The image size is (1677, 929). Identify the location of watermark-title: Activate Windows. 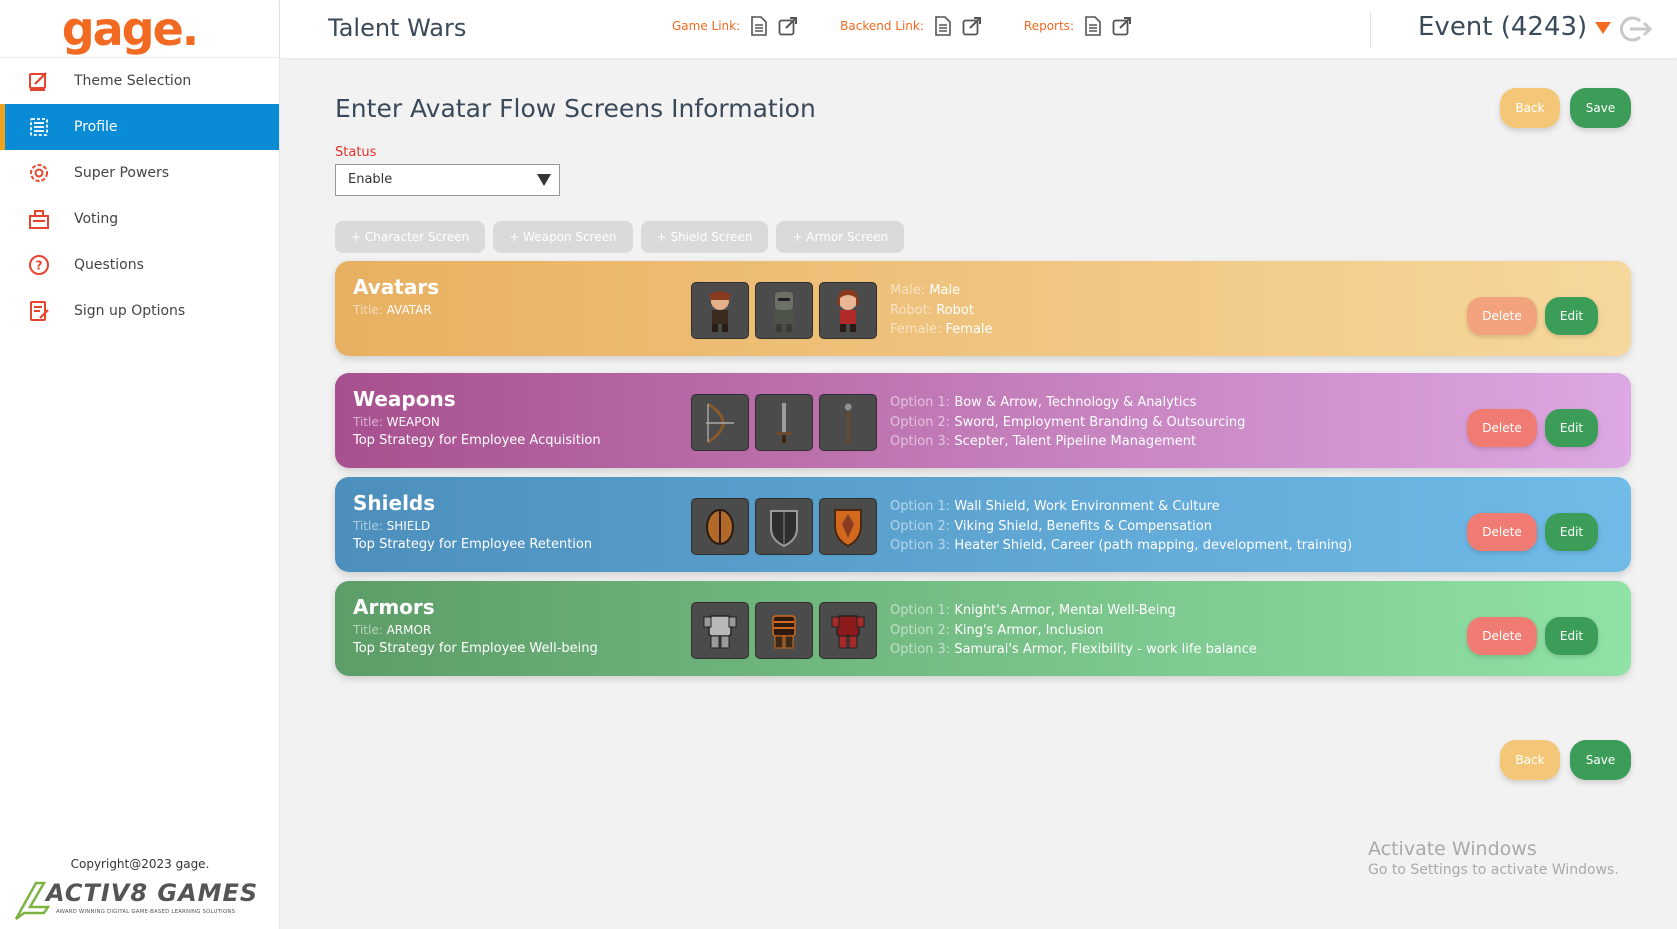
(1452, 849).